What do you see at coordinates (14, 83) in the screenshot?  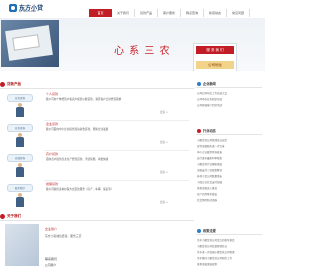 I see `products-title: 贷款产品` at bounding box center [14, 83].